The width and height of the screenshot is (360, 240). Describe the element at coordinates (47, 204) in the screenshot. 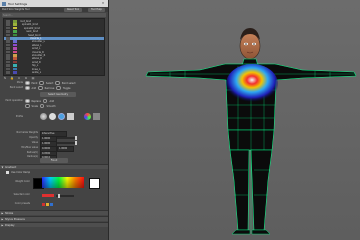

I see `preset-yellow` at that location.